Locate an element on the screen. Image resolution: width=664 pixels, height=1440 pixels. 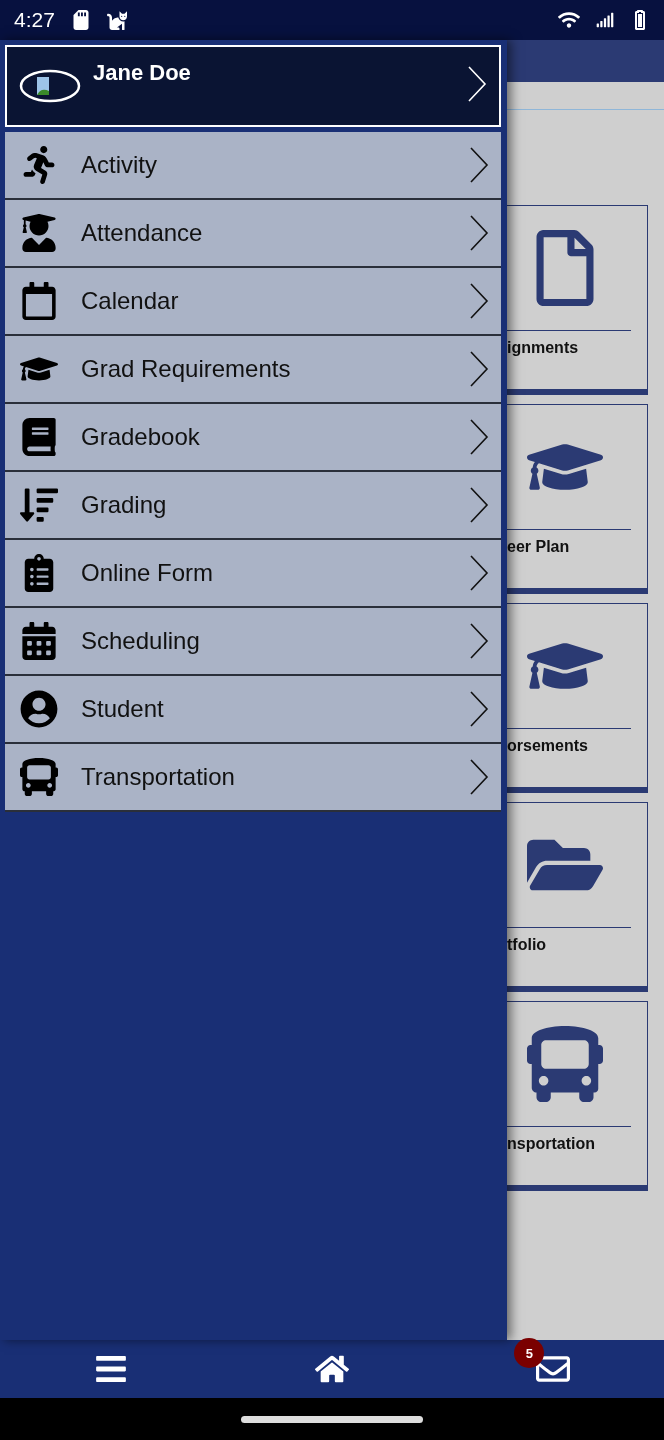
tile-label: eer Plan is located at coordinates (538, 546).